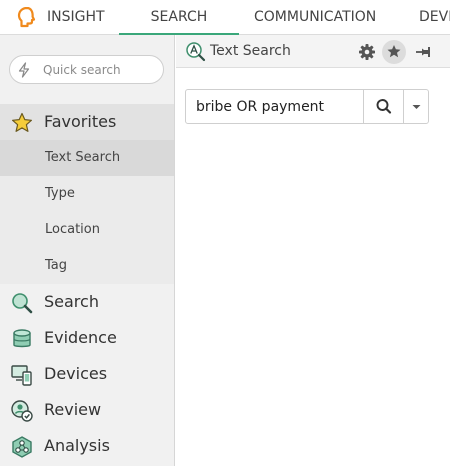 The height and width of the screenshot is (466, 450). I want to click on sidebar-item-analysis: Analysis, so click(87, 446).